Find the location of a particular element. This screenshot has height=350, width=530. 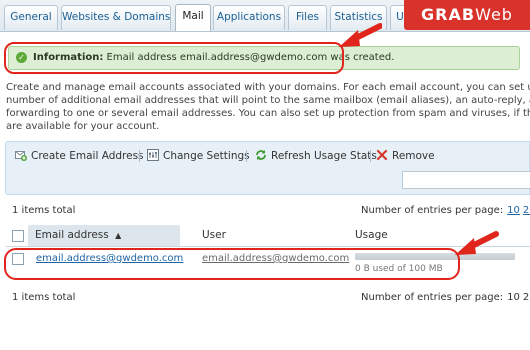

highlight-ring-row is located at coordinates (232, 264).